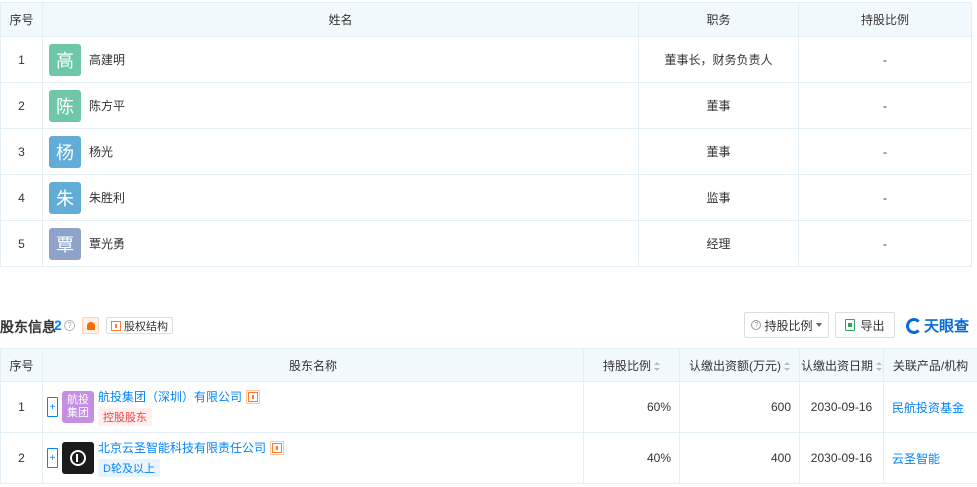 This screenshot has height=487, width=977. What do you see at coordinates (631, 458) in the screenshot?
I see `ratio-cell: 40%` at bounding box center [631, 458].